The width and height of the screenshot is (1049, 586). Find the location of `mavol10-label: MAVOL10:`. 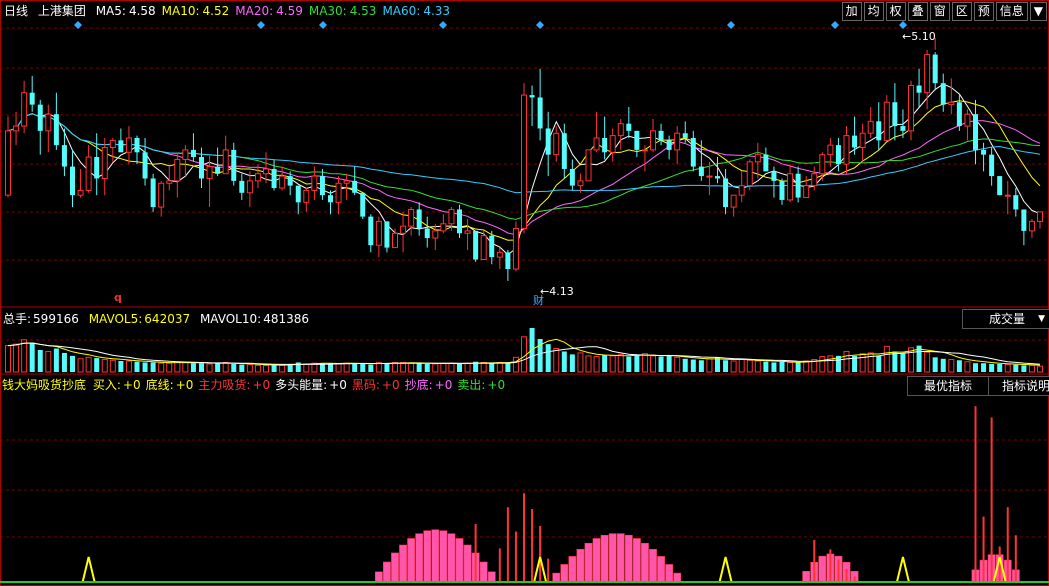

mavol10-label: MAVOL10: is located at coordinates (230, 319).